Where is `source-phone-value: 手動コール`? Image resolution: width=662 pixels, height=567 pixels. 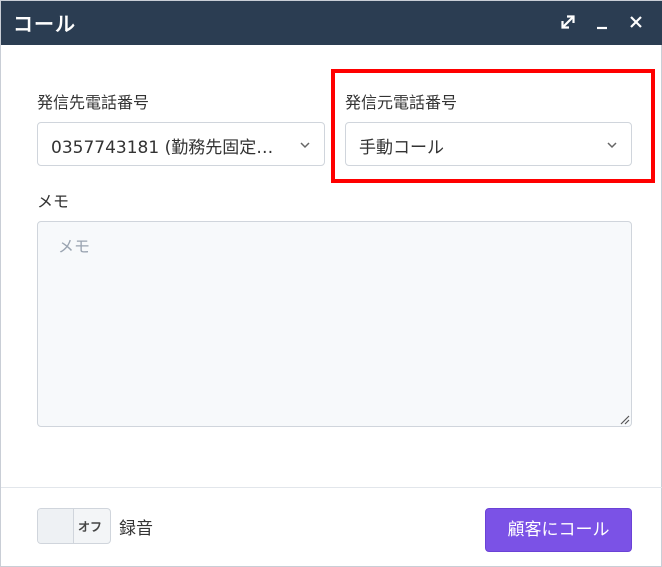
source-phone-value: 手動コール is located at coordinates (401, 148).